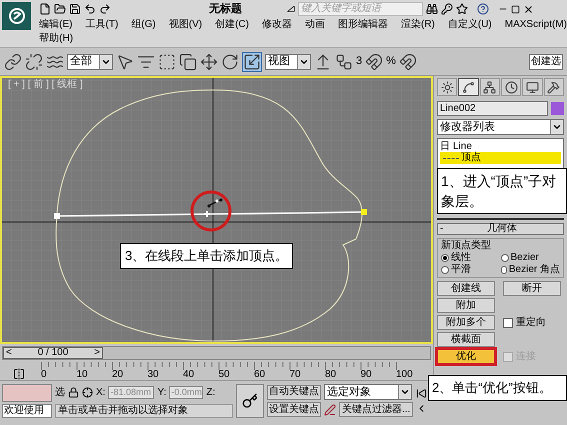 The image size is (567, 425). I want to click on selection-filter-dropdown: 全部, so click(90, 62).